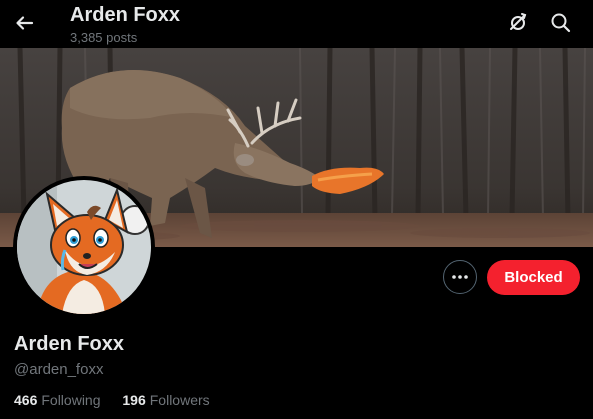 The width and height of the screenshot is (593, 419). Describe the element at coordinates (59, 369) in the screenshot. I see `user-handle: @arden_foxx` at that location.